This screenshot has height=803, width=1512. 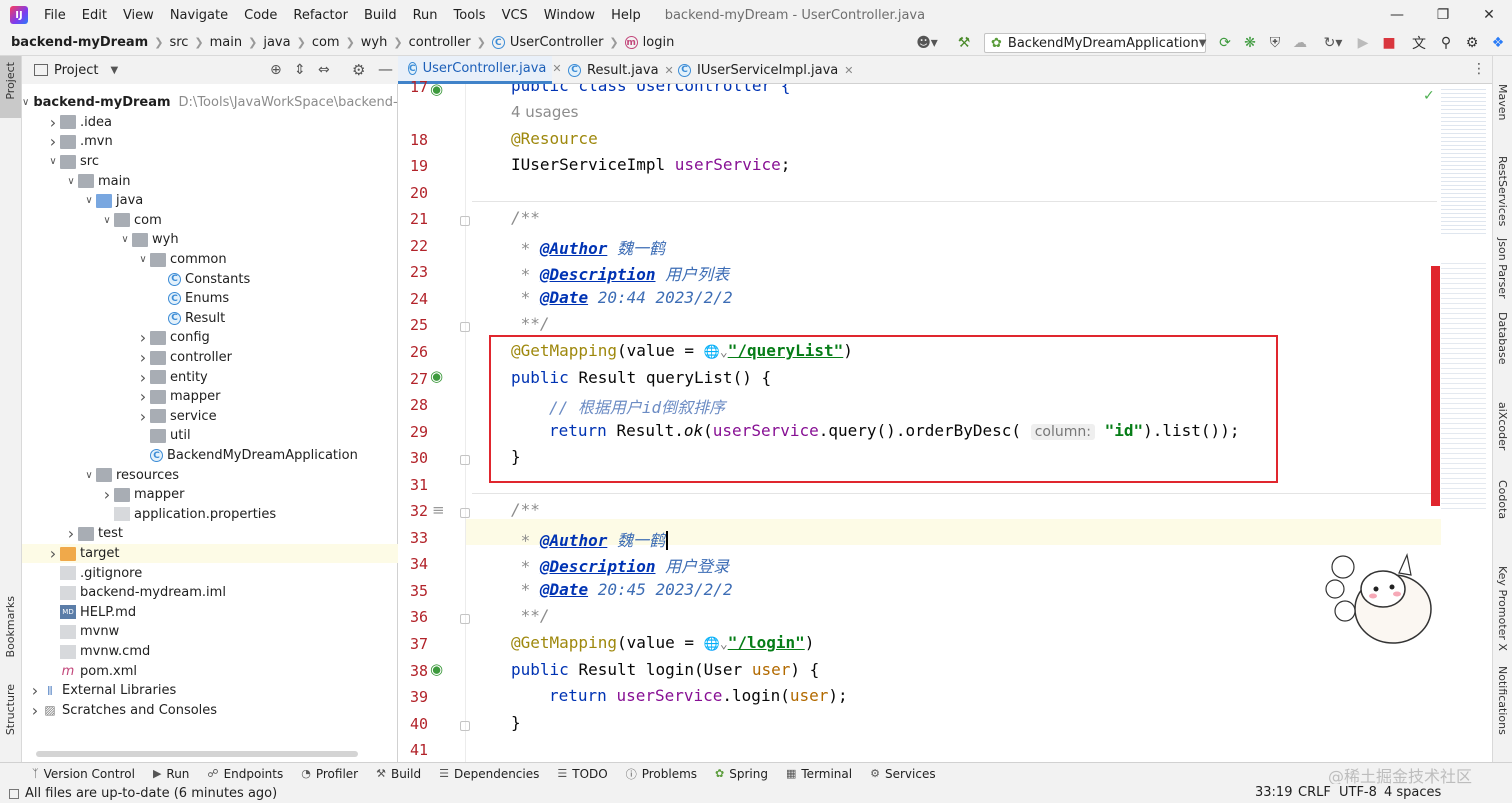 I want to click on more-run-options-icon: ↻▾, so click(x=1333, y=43).